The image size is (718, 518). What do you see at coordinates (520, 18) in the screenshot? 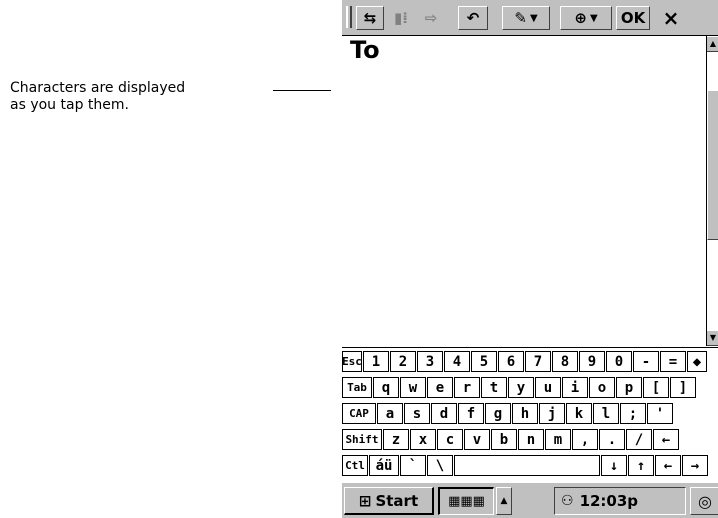
I see `pen-tool-icon: ✎` at bounding box center [520, 18].